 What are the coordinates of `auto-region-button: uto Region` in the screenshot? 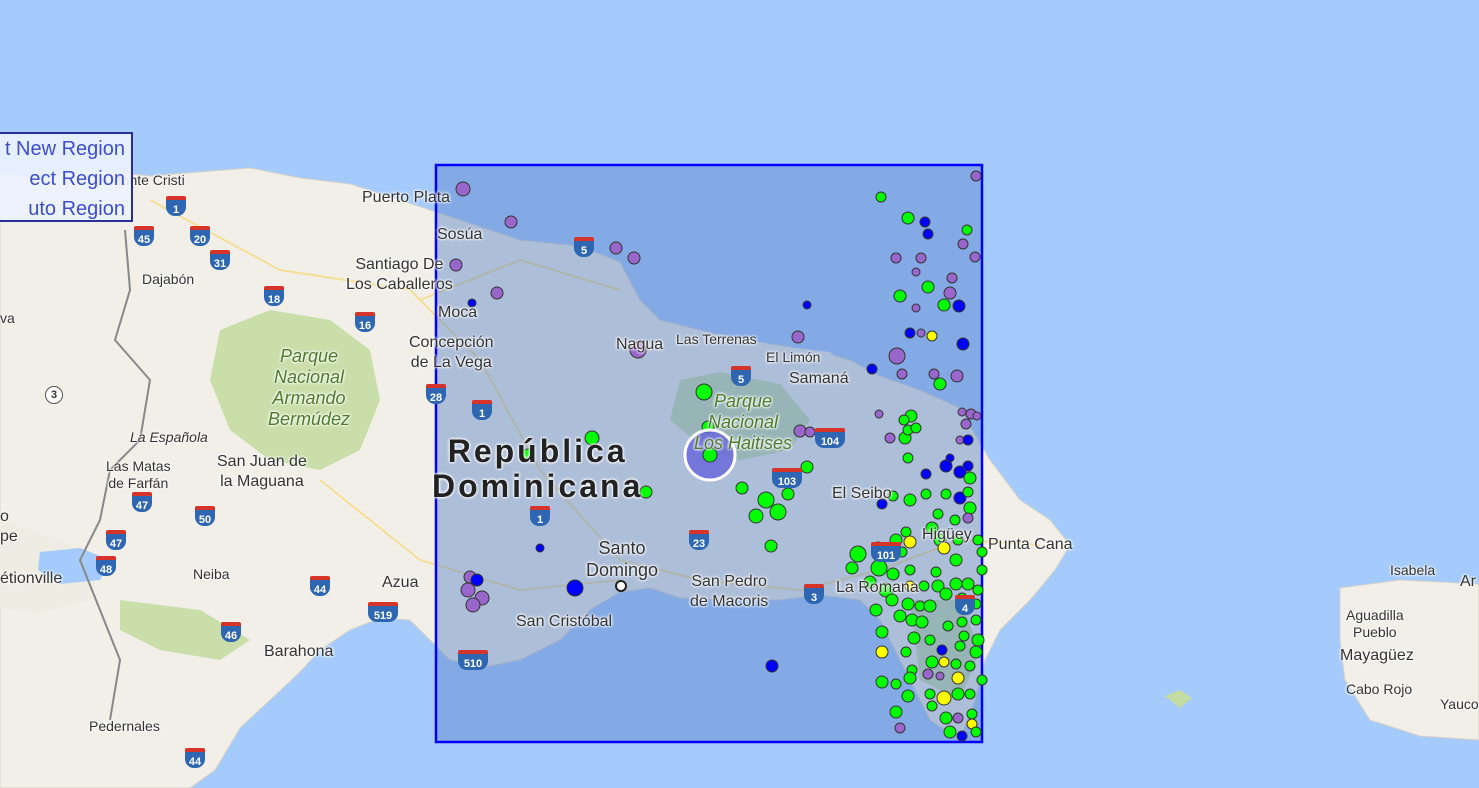 It's located at (65, 209).